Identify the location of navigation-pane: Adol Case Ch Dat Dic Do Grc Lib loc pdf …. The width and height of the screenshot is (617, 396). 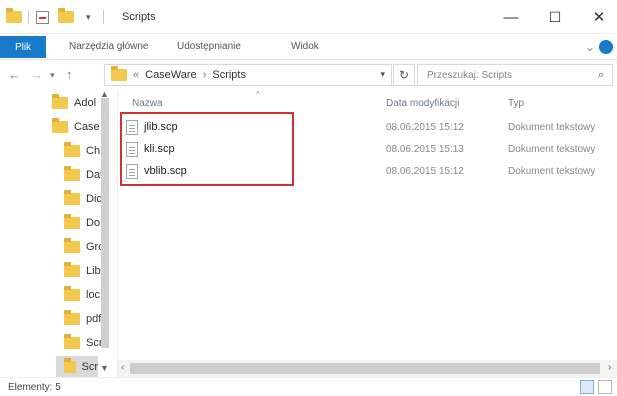
(59, 233).